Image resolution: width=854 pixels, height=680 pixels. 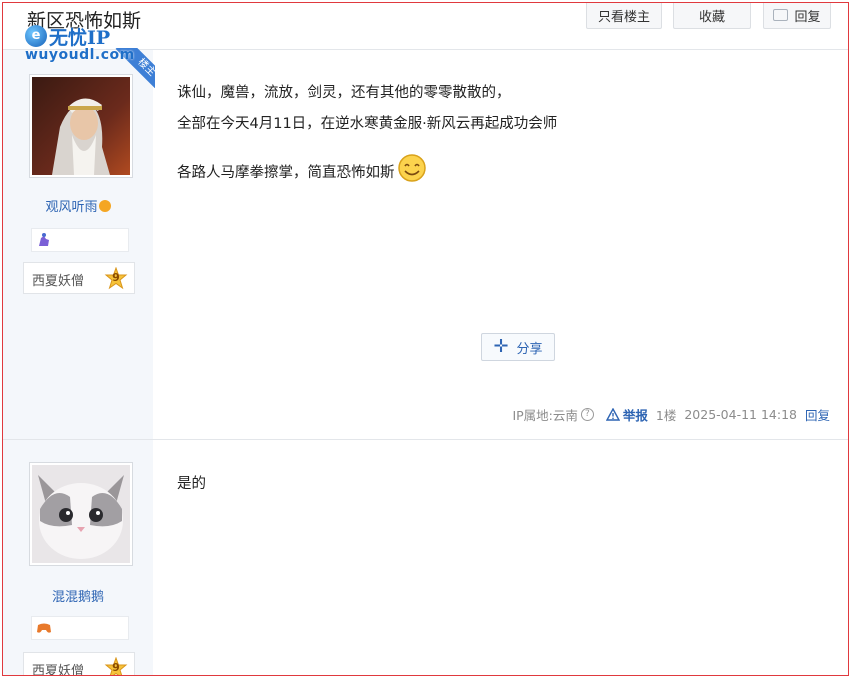 What do you see at coordinates (612, 414) in the screenshot?
I see `warning-icon` at bounding box center [612, 414].